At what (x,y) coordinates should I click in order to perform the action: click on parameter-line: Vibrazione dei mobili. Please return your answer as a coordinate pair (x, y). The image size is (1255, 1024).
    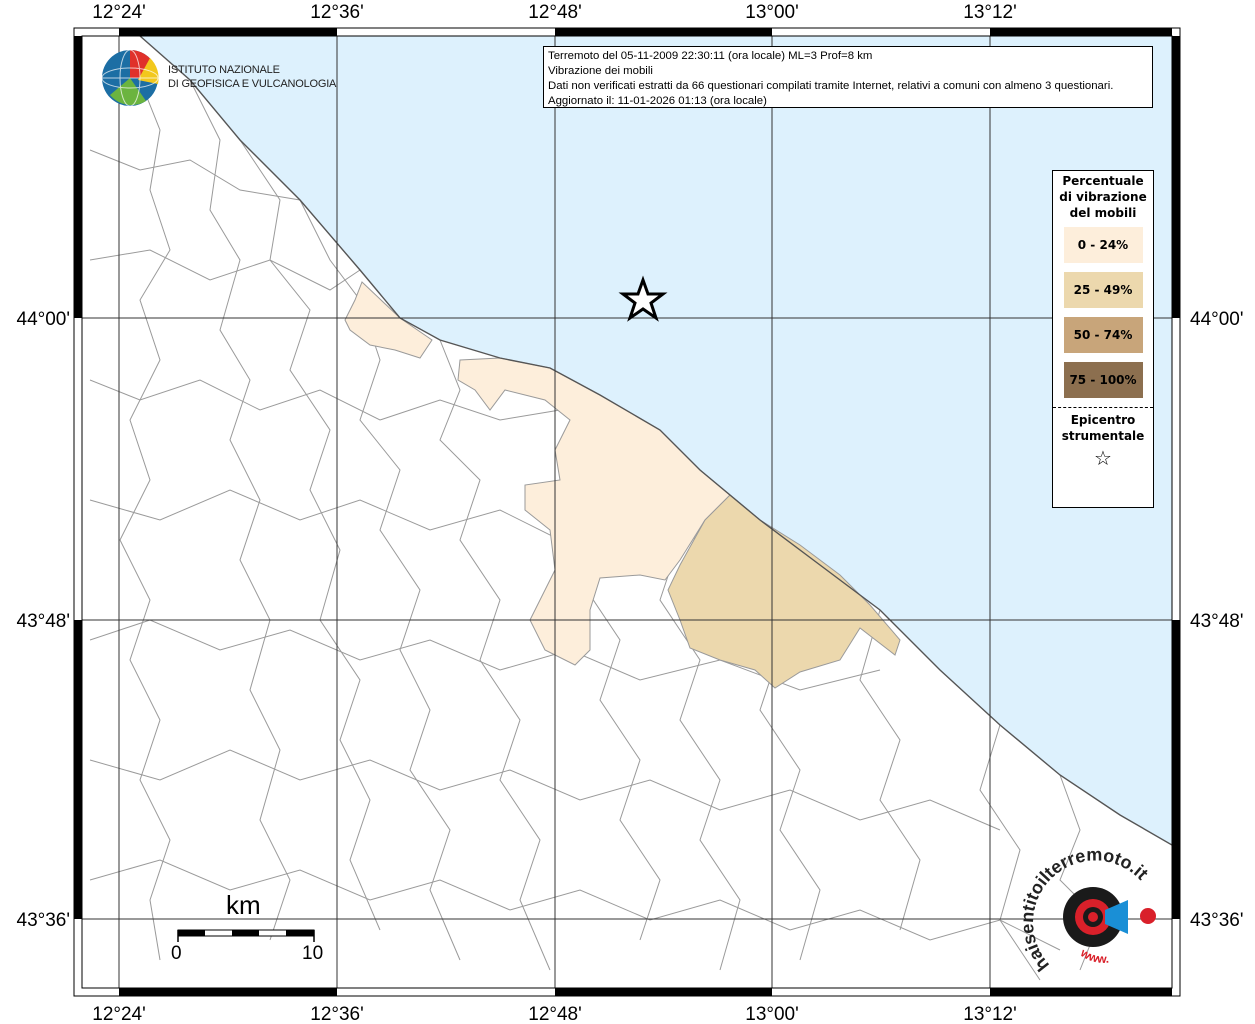
    Looking at the image, I should click on (600, 71).